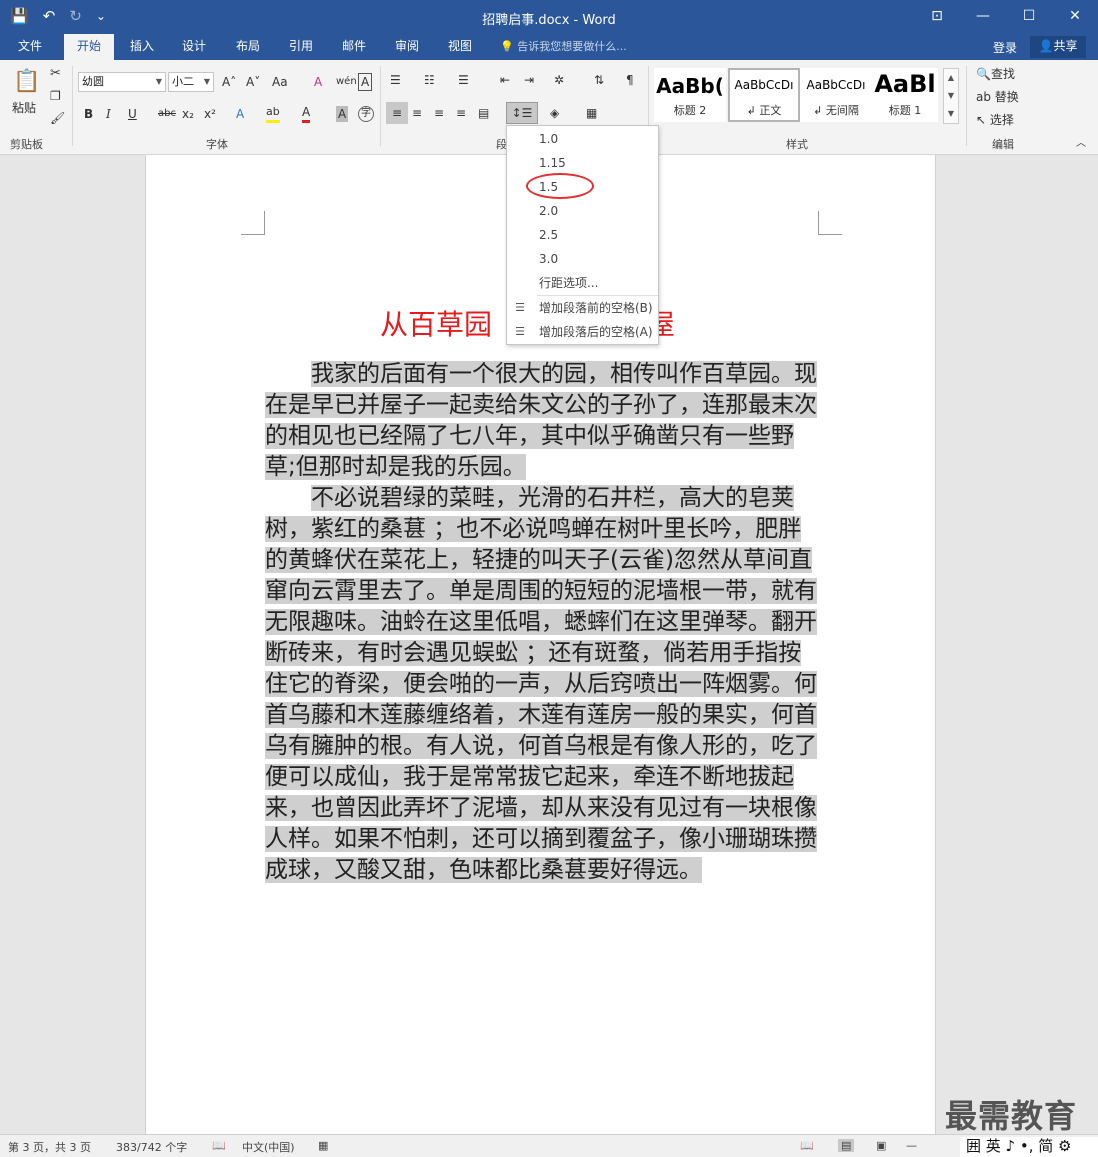 The image size is (1098, 1157). I want to click on strikethrough-button: abc, so click(167, 114).